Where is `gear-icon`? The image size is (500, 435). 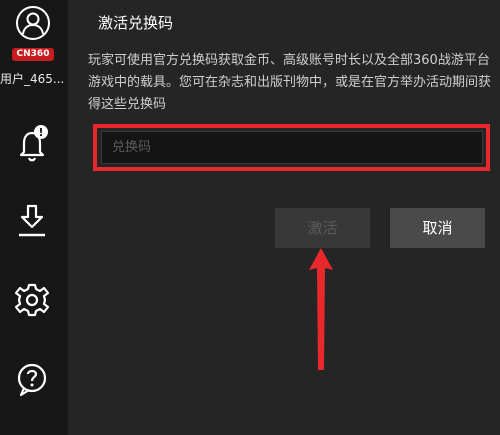
gear-icon is located at coordinates (32, 300).